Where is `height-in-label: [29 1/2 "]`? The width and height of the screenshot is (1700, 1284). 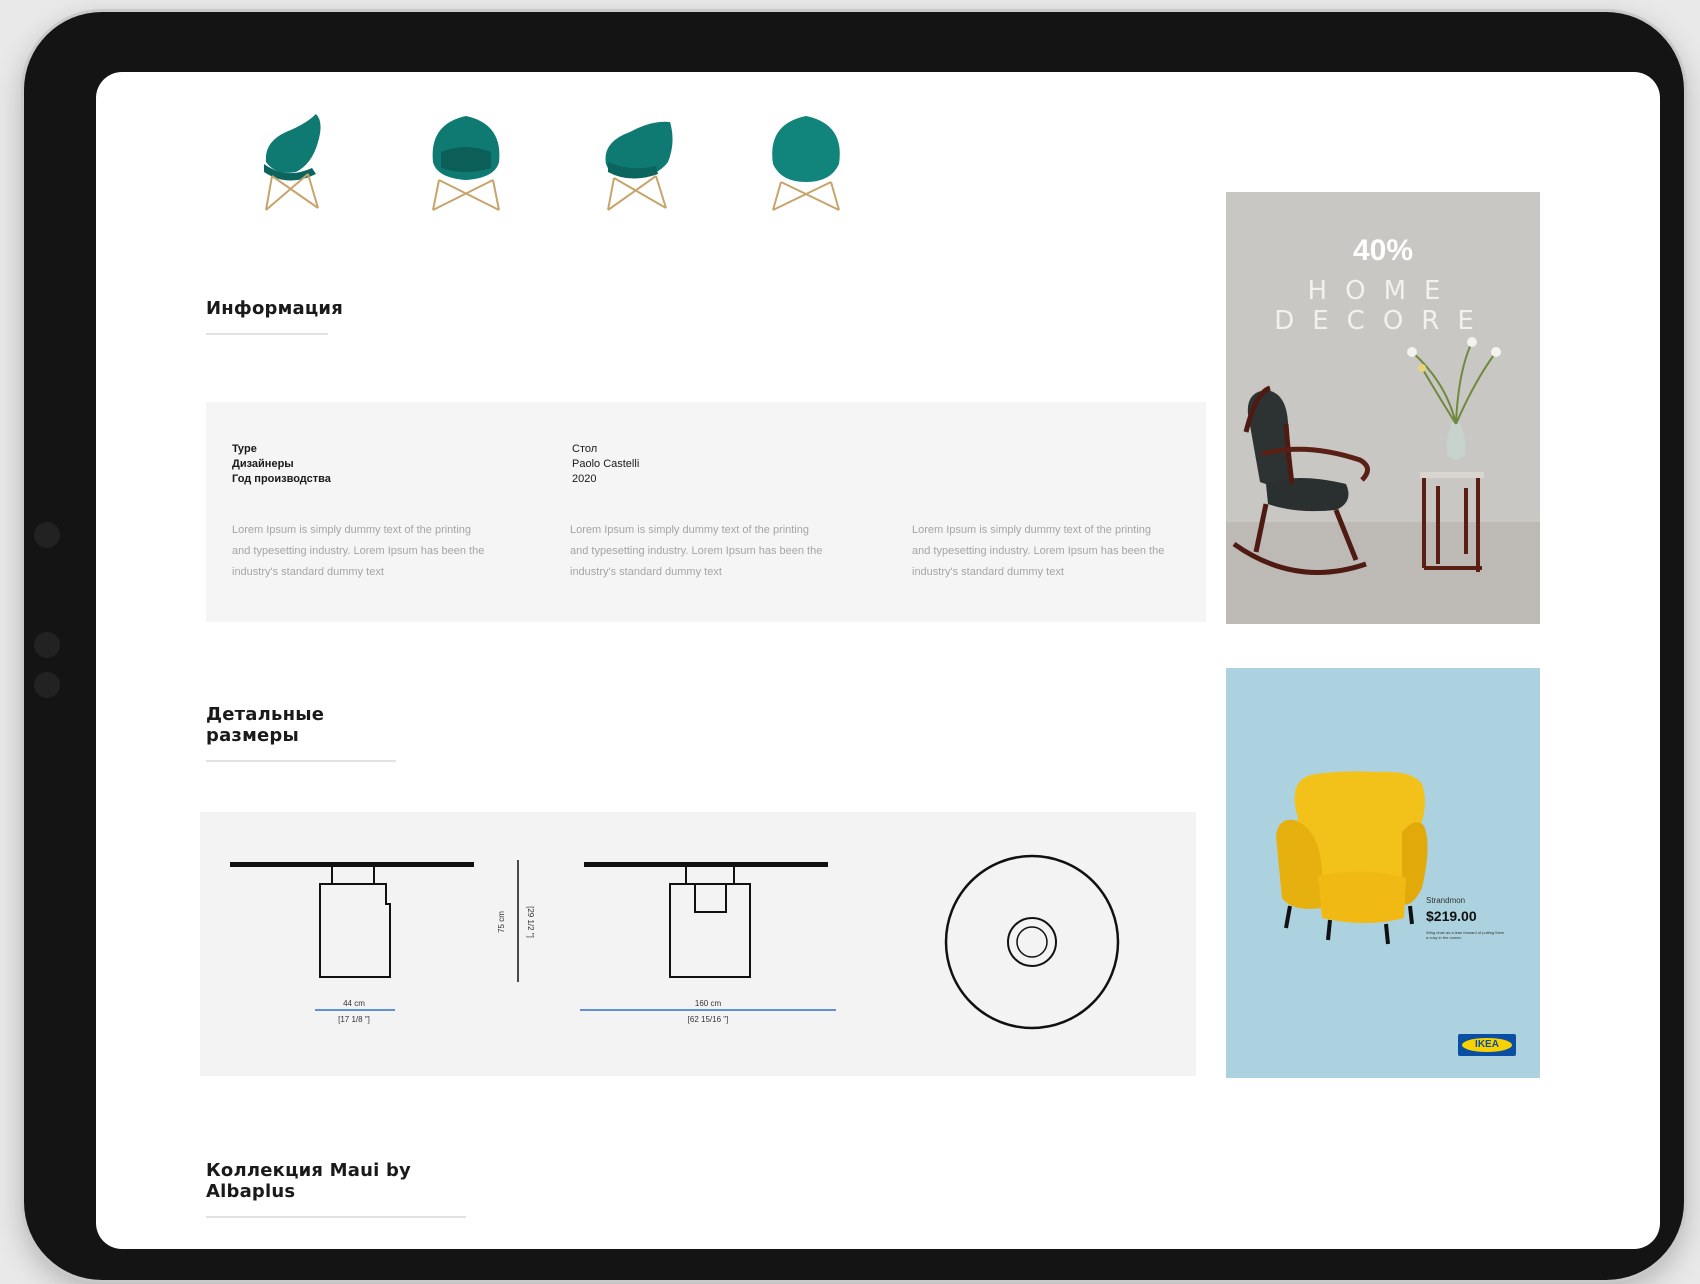
height-in-label: [29 1/2 "] is located at coordinates (530, 922).